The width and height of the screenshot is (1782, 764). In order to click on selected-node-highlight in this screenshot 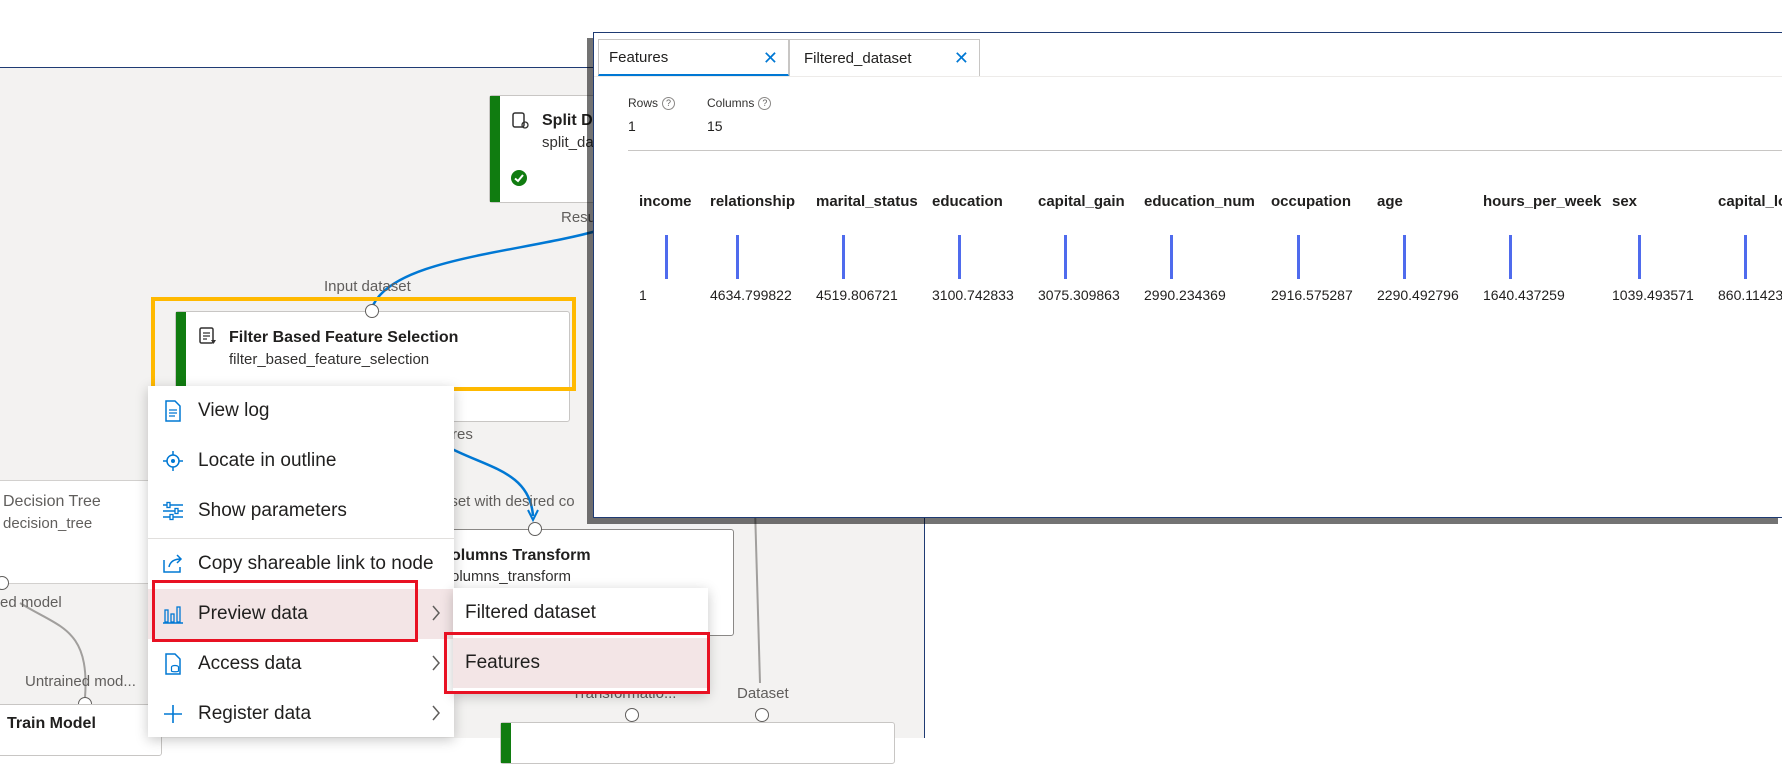, I will do `click(363, 344)`.